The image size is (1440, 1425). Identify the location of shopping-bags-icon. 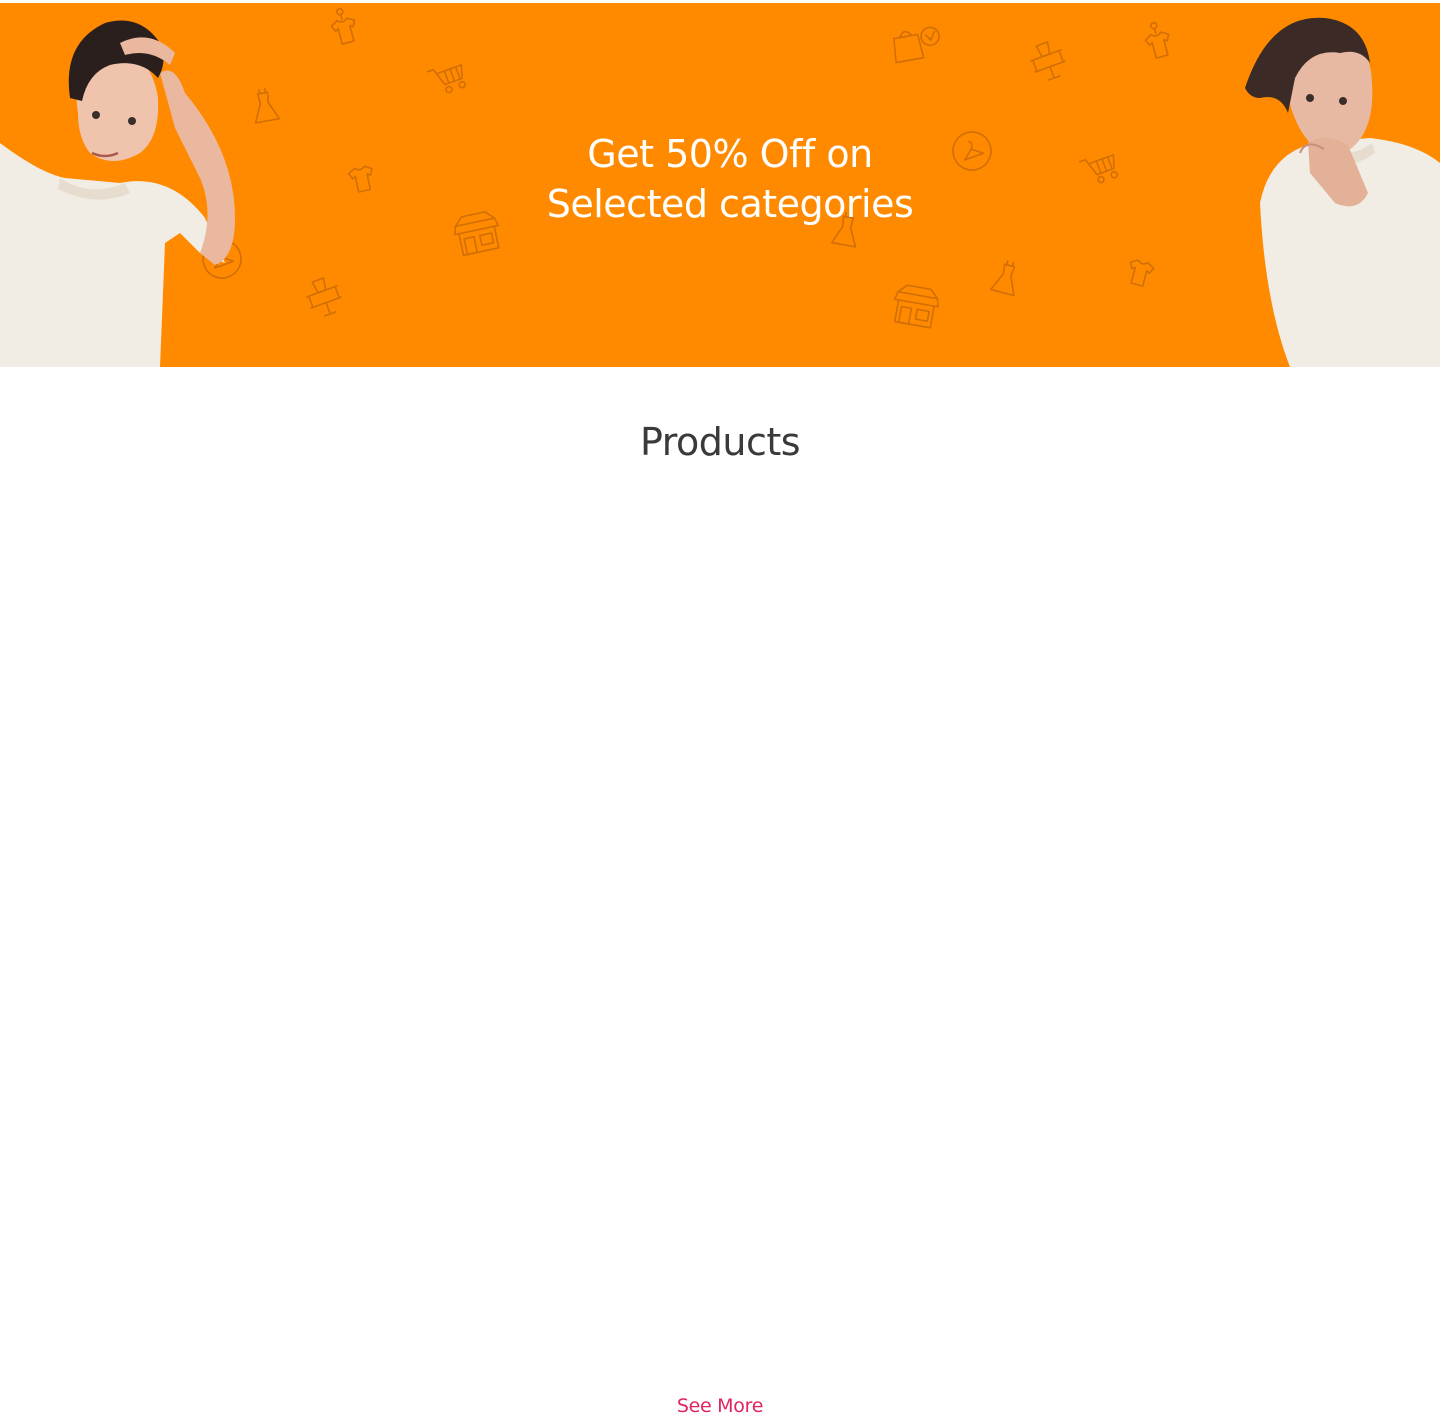
(916, 45).